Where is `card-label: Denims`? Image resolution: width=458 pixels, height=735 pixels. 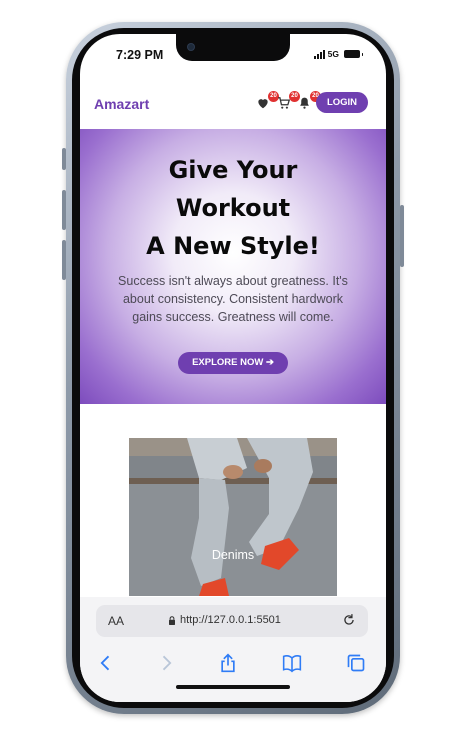
card-label: Denims is located at coordinates (233, 555).